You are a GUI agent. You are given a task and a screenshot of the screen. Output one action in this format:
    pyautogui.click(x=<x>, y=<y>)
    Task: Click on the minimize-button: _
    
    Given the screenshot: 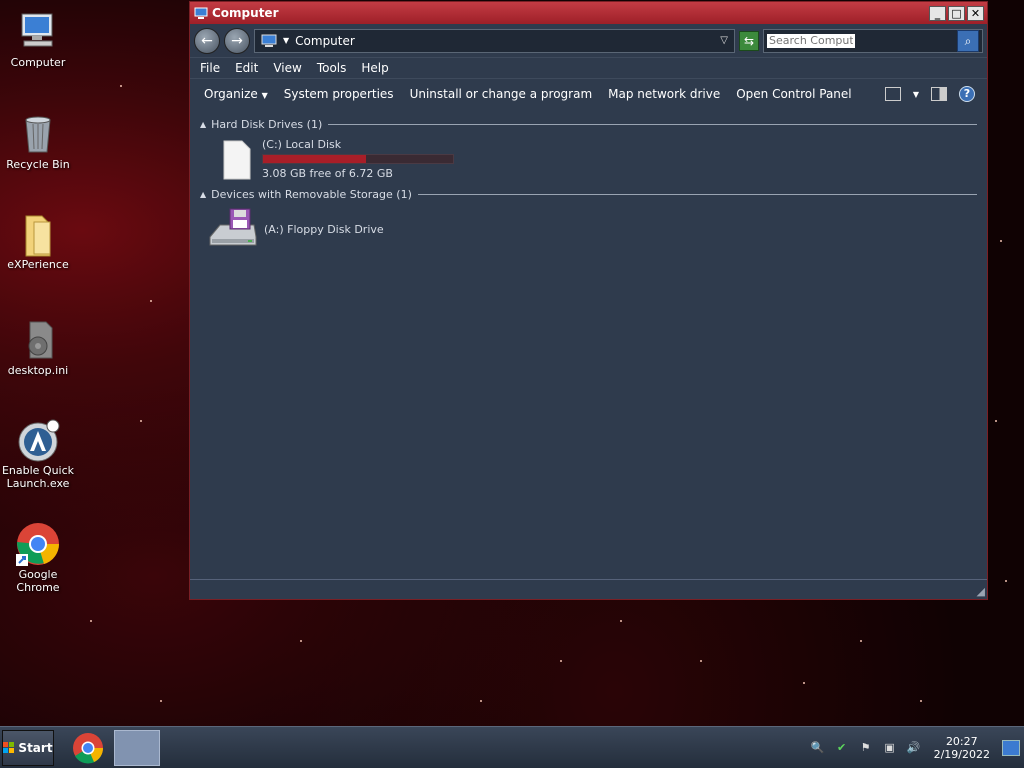 What is the action you would take?
    pyautogui.click(x=937, y=13)
    